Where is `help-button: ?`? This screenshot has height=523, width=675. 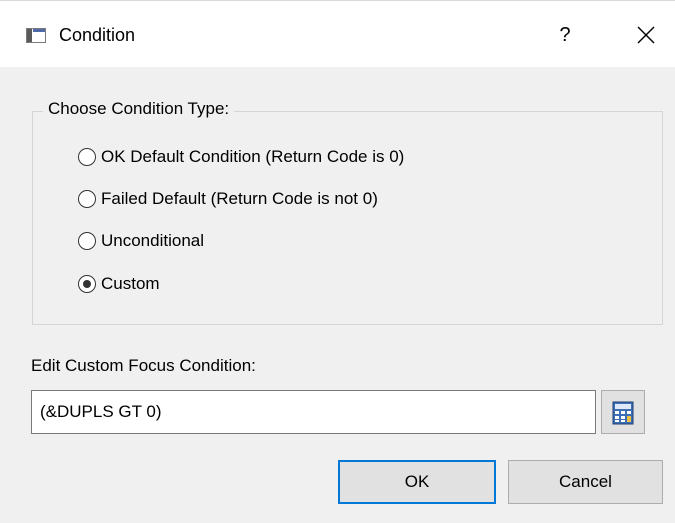 help-button: ? is located at coordinates (565, 35).